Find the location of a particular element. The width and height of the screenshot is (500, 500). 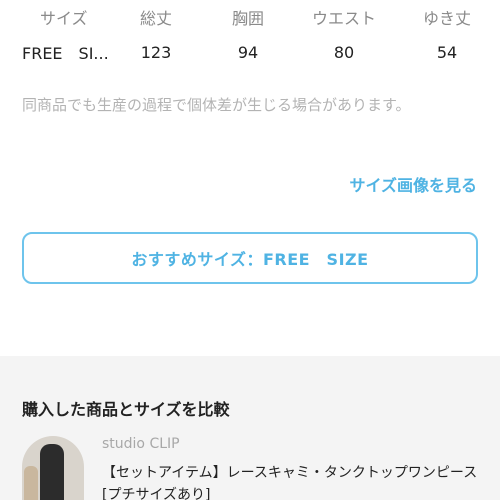

view-size-image-link: サイズ画像を見る is located at coordinates (413, 184).